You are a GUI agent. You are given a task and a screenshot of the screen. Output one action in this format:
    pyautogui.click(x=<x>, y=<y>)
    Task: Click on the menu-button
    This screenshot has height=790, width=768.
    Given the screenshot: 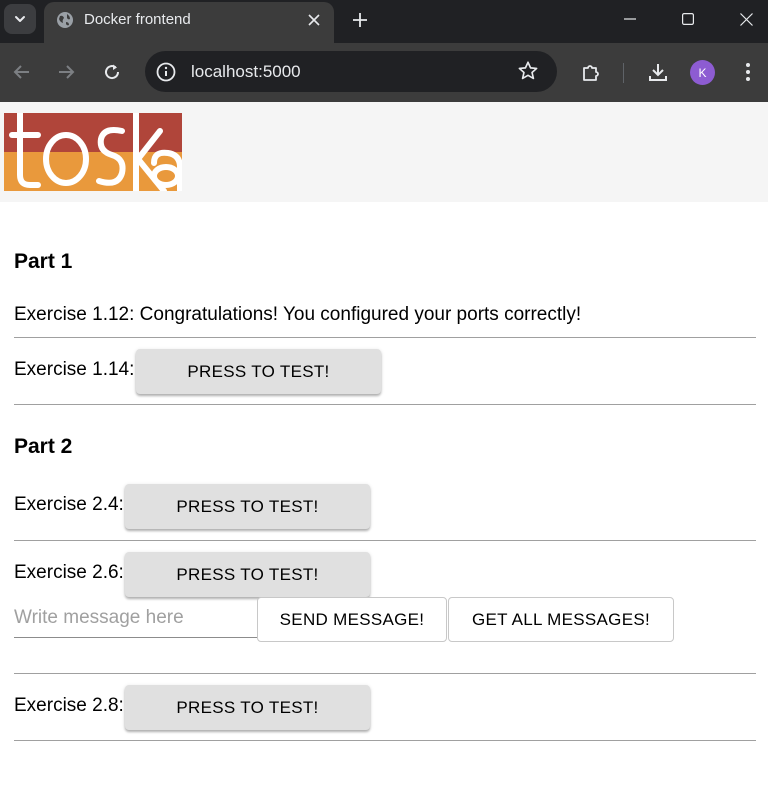 What is the action you would take?
    pyautogui.click(x=748, y=72)
    